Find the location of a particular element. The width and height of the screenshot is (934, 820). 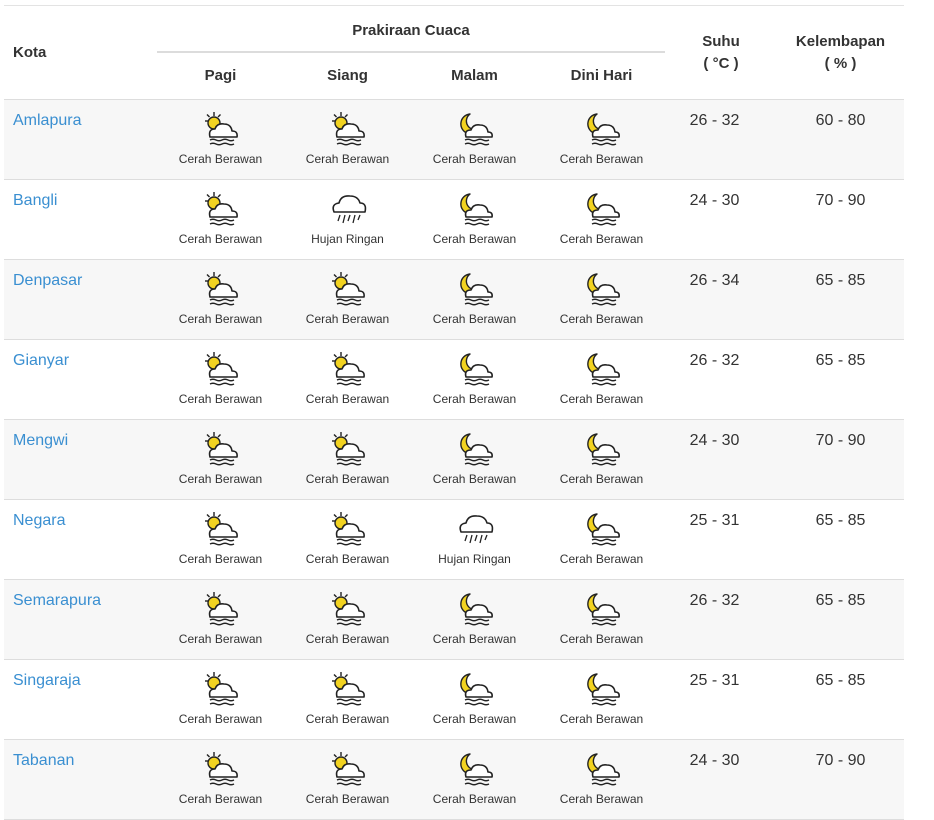

header-malam: Malam is located at coordinates (474, 76).